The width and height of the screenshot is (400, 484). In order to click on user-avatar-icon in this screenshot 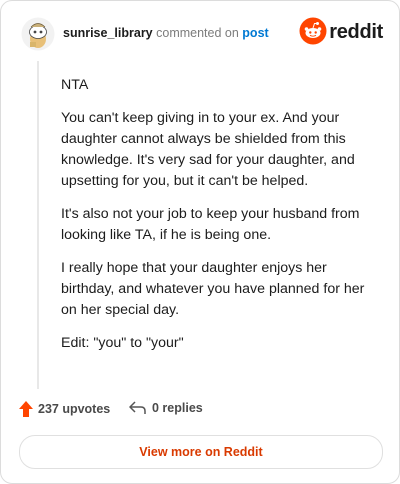, I will do `click(38, 34)`.